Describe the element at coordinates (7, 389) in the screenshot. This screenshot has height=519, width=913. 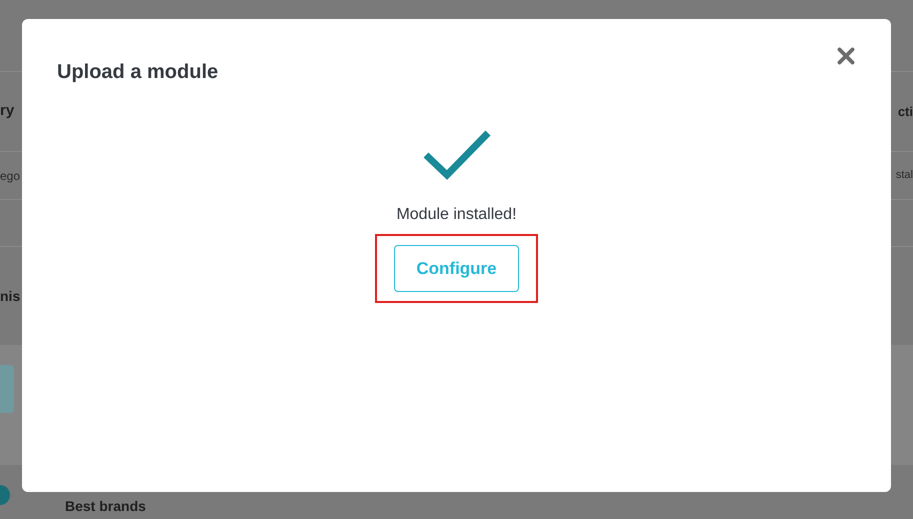
I see `module-icon` at that location.